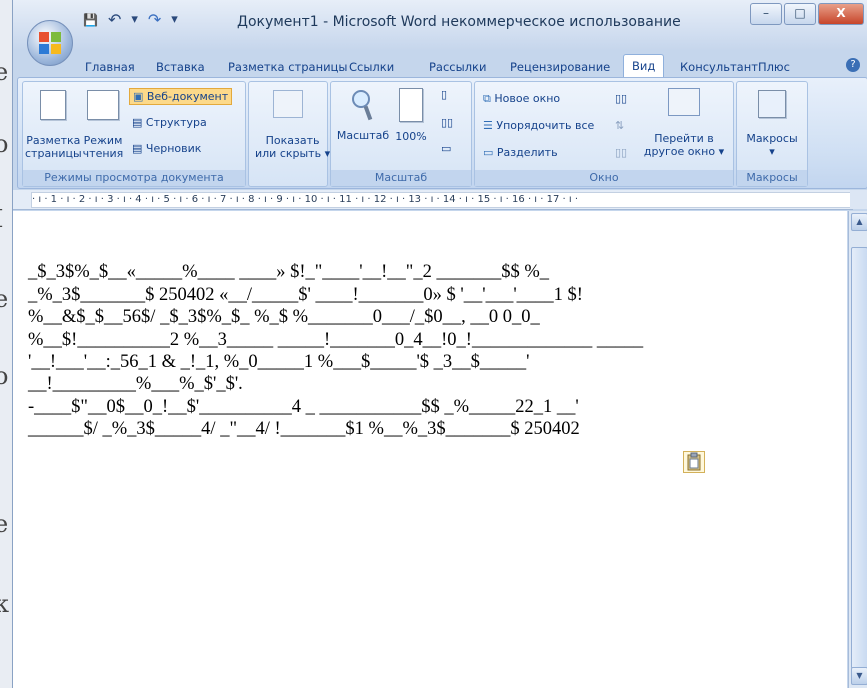  What do you see at coordinates (401, 178) in the screenshot?
I see `group-label-zoom: Масштаб` at bounding box center [401, 178].